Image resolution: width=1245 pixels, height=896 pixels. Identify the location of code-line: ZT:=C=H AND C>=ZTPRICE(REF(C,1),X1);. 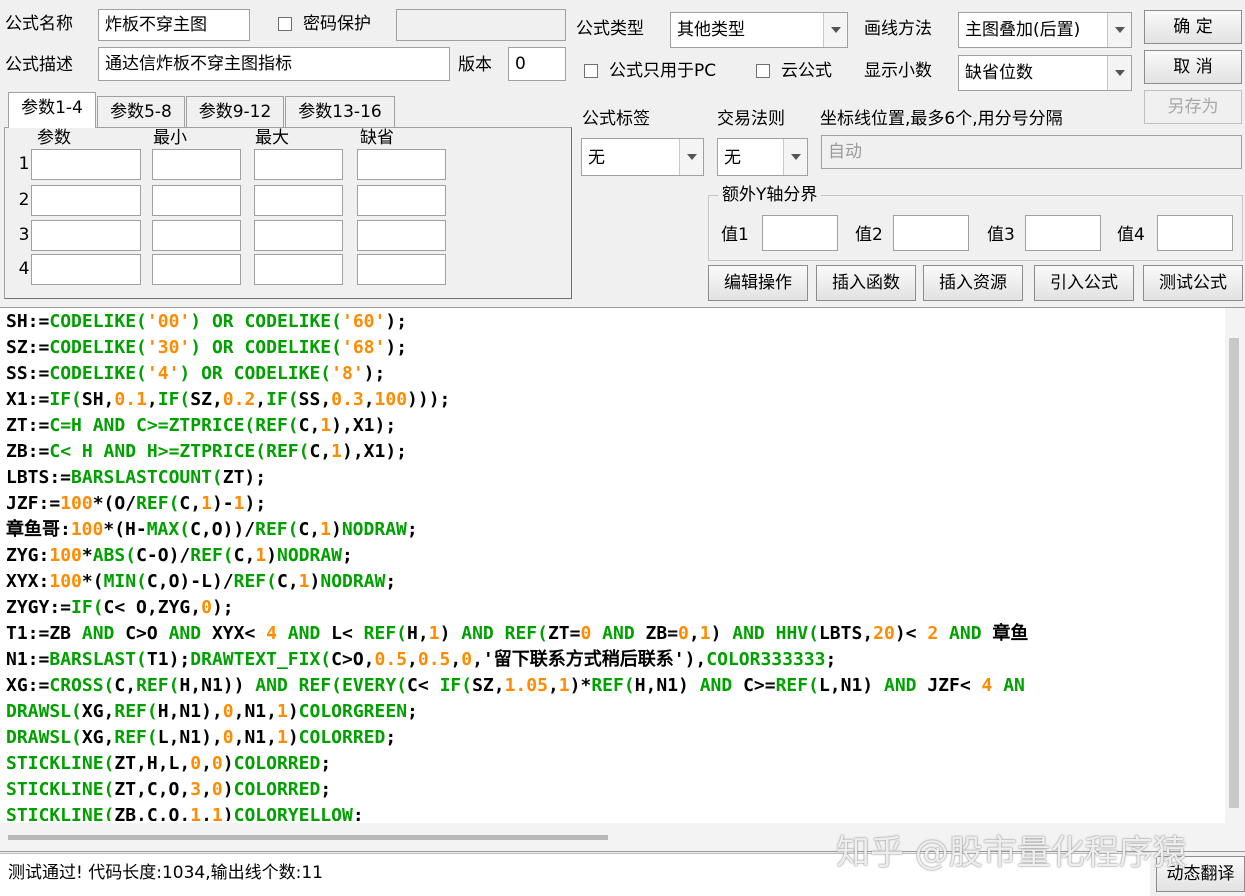
(614, 426).